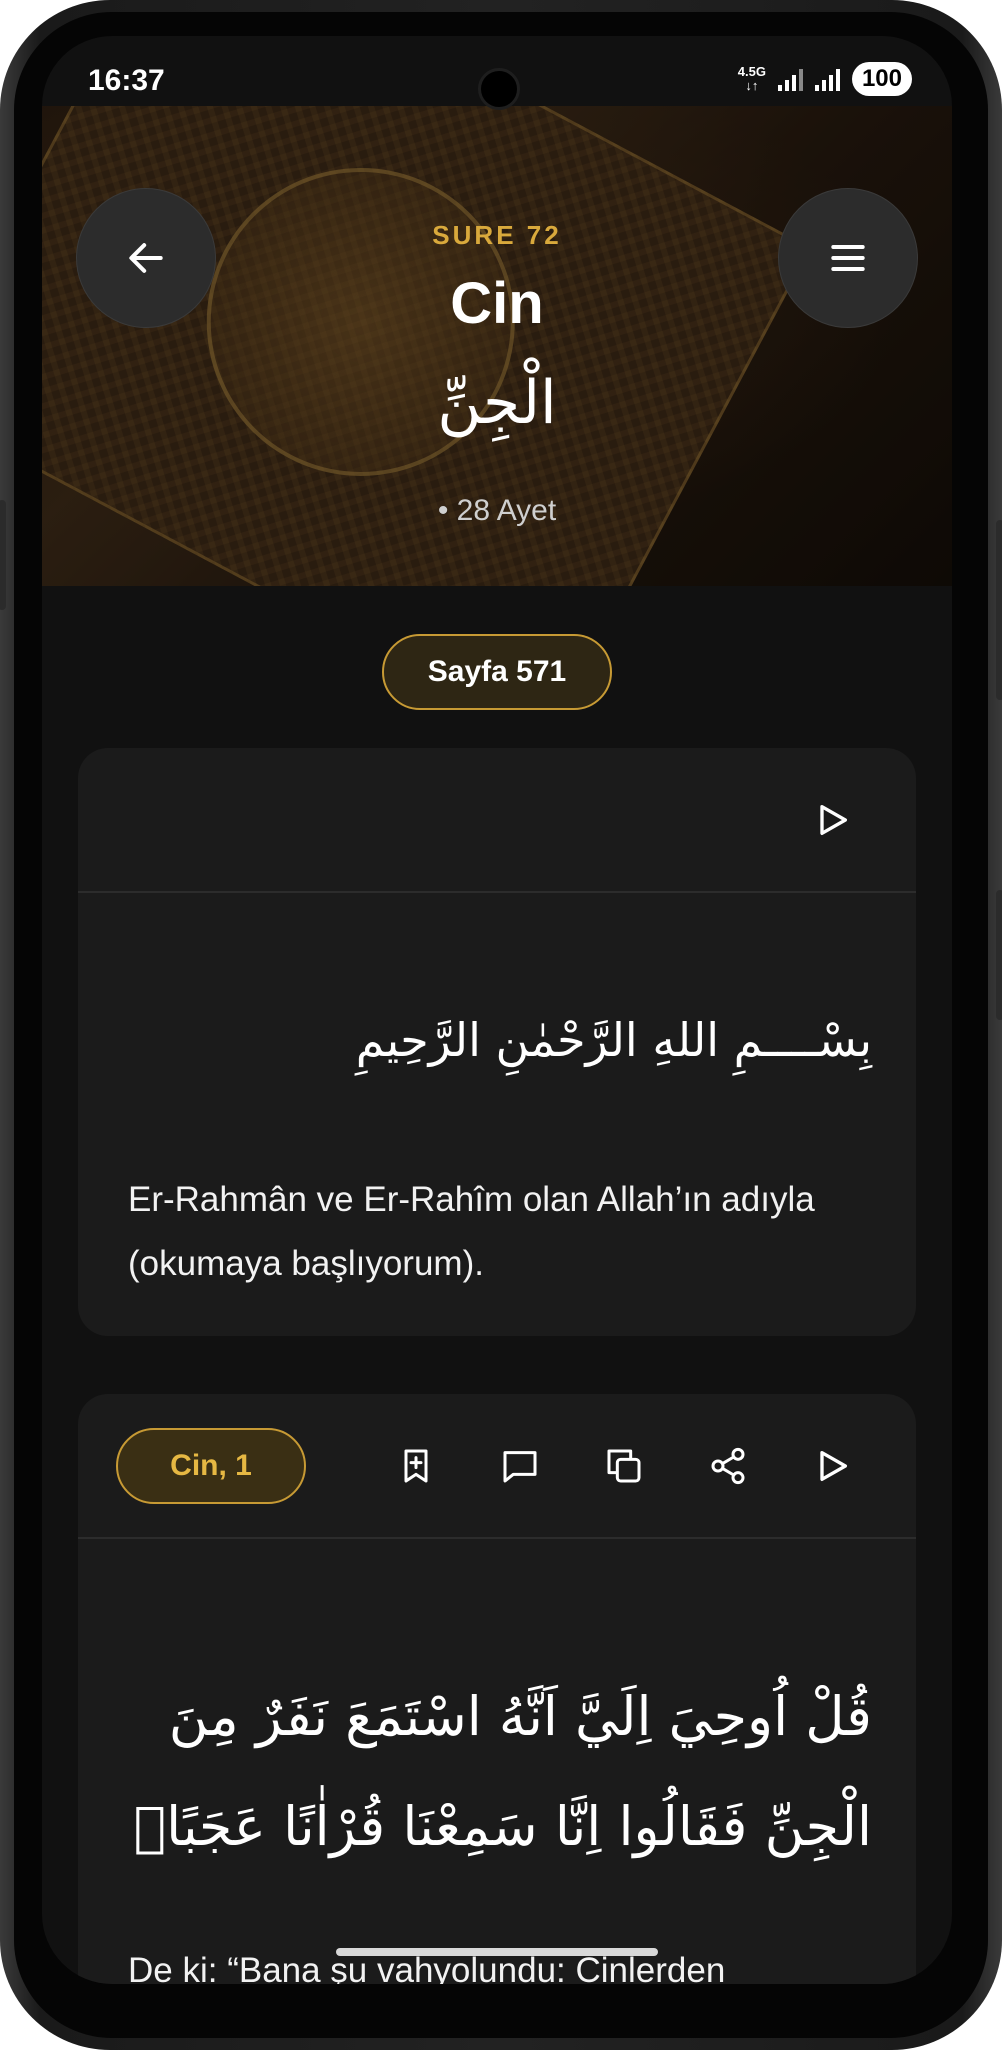 The image size is (1002, 2050). What do you see at coordinates (497, 1952) in the screenshot?
I see `home-indicator` at bounding box center [497, 1952].